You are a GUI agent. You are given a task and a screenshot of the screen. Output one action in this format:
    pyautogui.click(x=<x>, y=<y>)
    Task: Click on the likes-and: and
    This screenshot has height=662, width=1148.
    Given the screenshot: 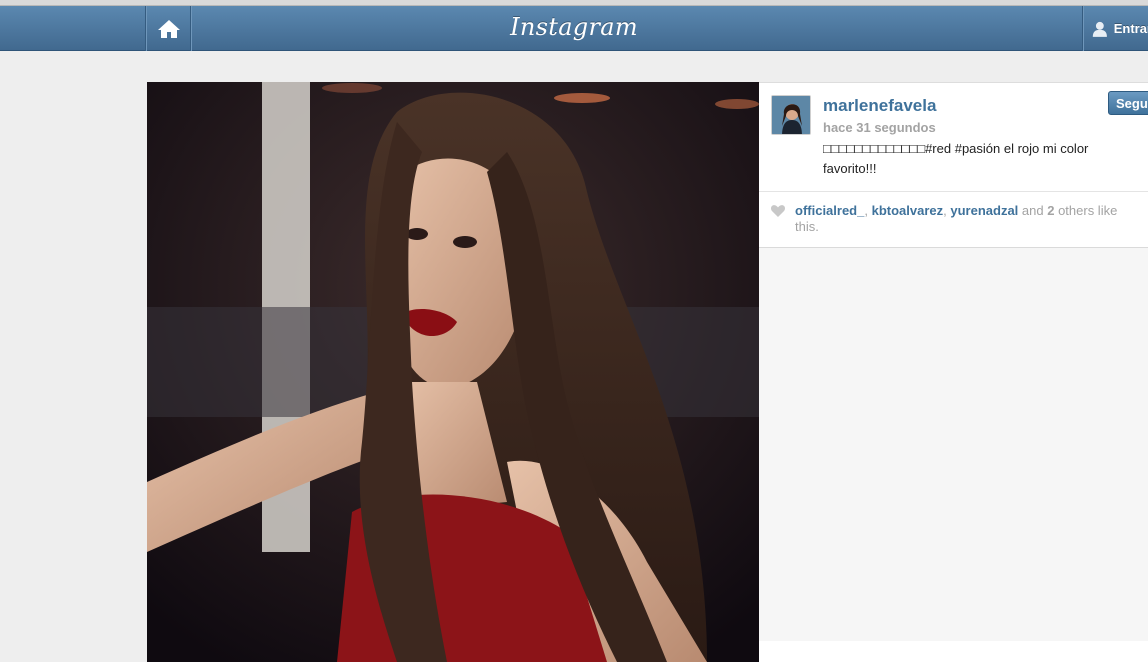 What is the action you would take?
    pyautogui.click(x=1033, y=210)
    